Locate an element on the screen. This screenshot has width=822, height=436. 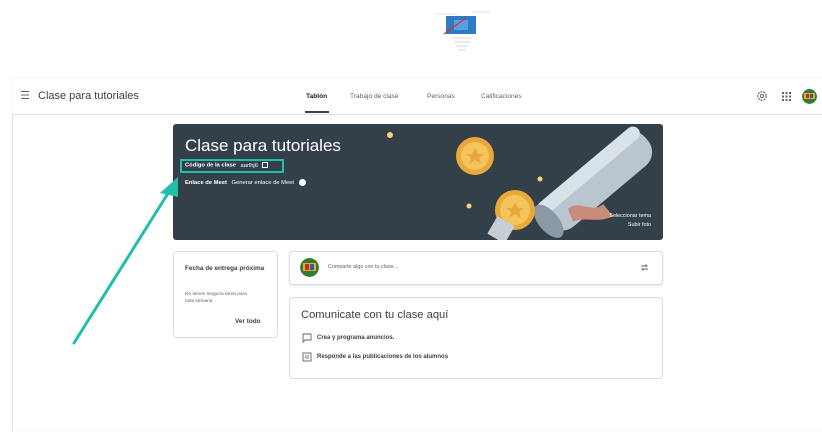
class-code-label: Código de la clase is located at coordinates (210, 165).